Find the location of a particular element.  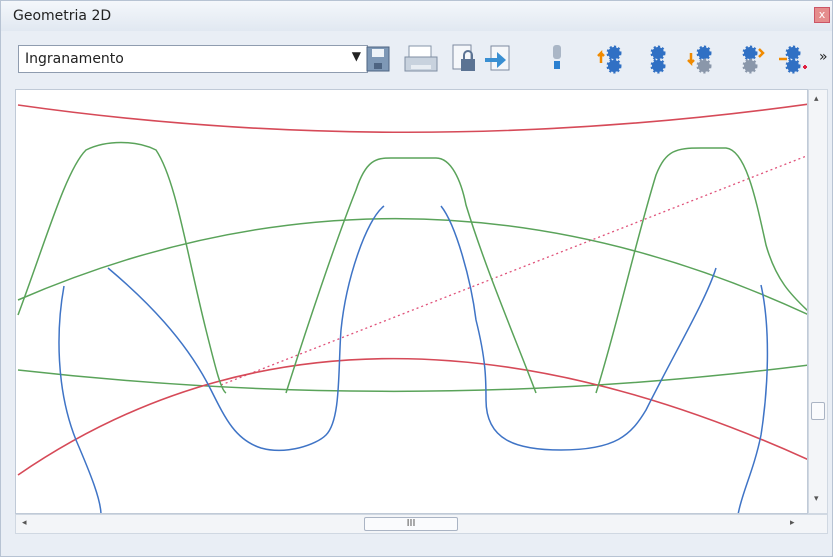

probe-icon is located at coordinates (557, 57).